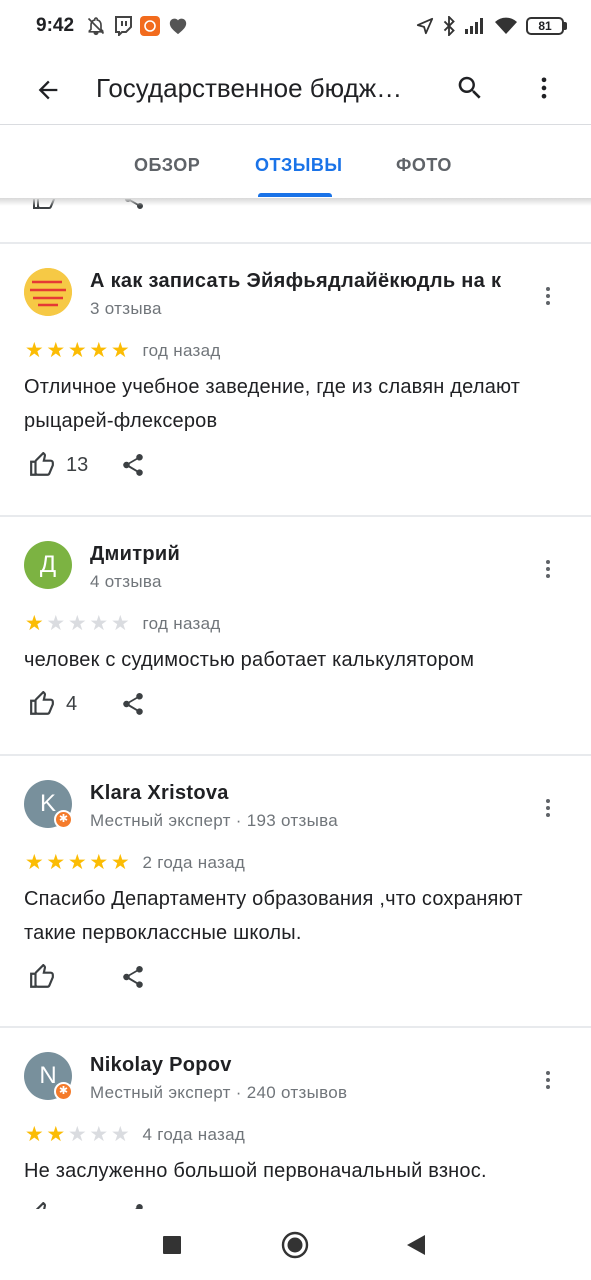 Image resolution: width=591 pixels, height=1280 pixels. I want to click on reviewer-name: Klara Xristova, so click(301, 793).